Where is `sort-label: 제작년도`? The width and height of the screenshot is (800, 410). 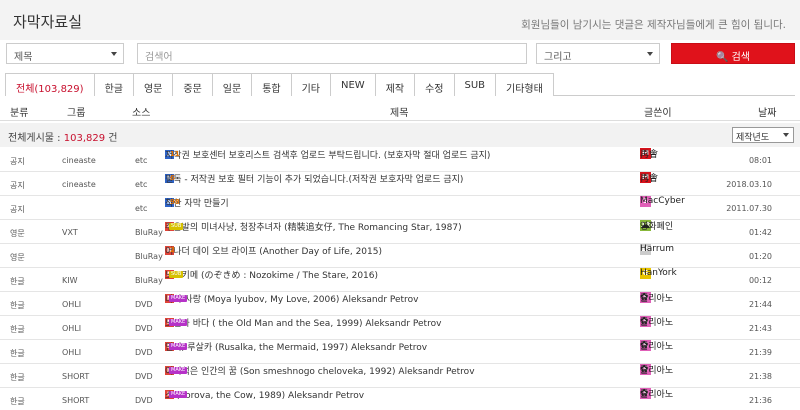
sort-label: 제작년도 is located at coordinates (753, 138).